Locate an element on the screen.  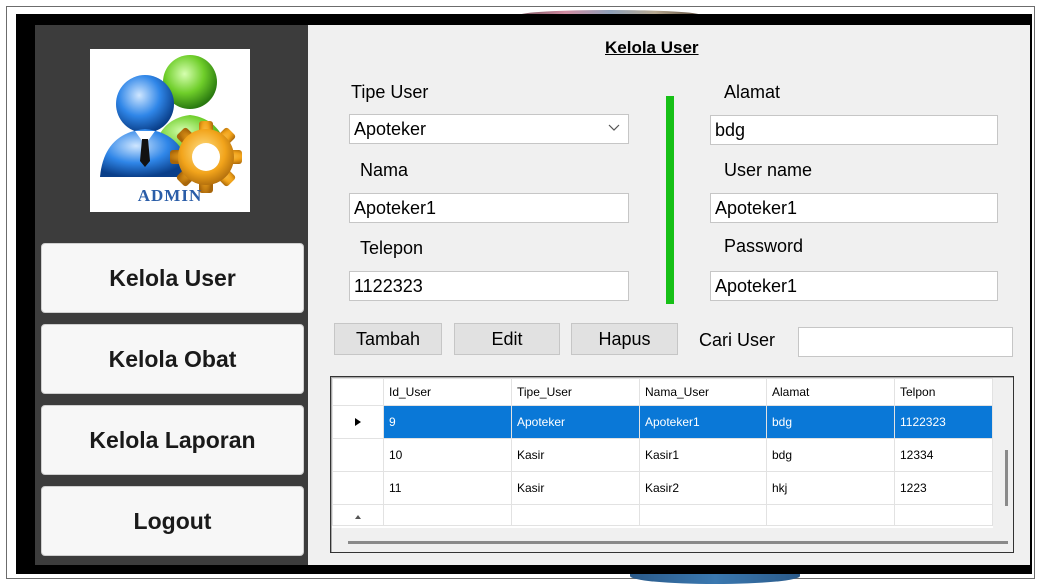
row-header-corner is located at coordinates (358, 392).